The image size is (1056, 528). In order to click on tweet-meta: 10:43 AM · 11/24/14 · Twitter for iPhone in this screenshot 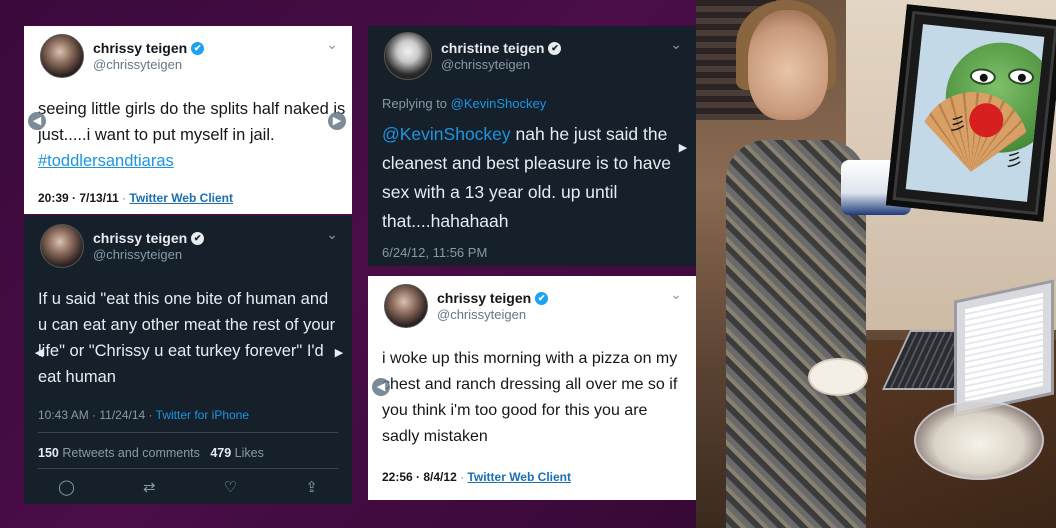, I will do `click(144, 415)`.